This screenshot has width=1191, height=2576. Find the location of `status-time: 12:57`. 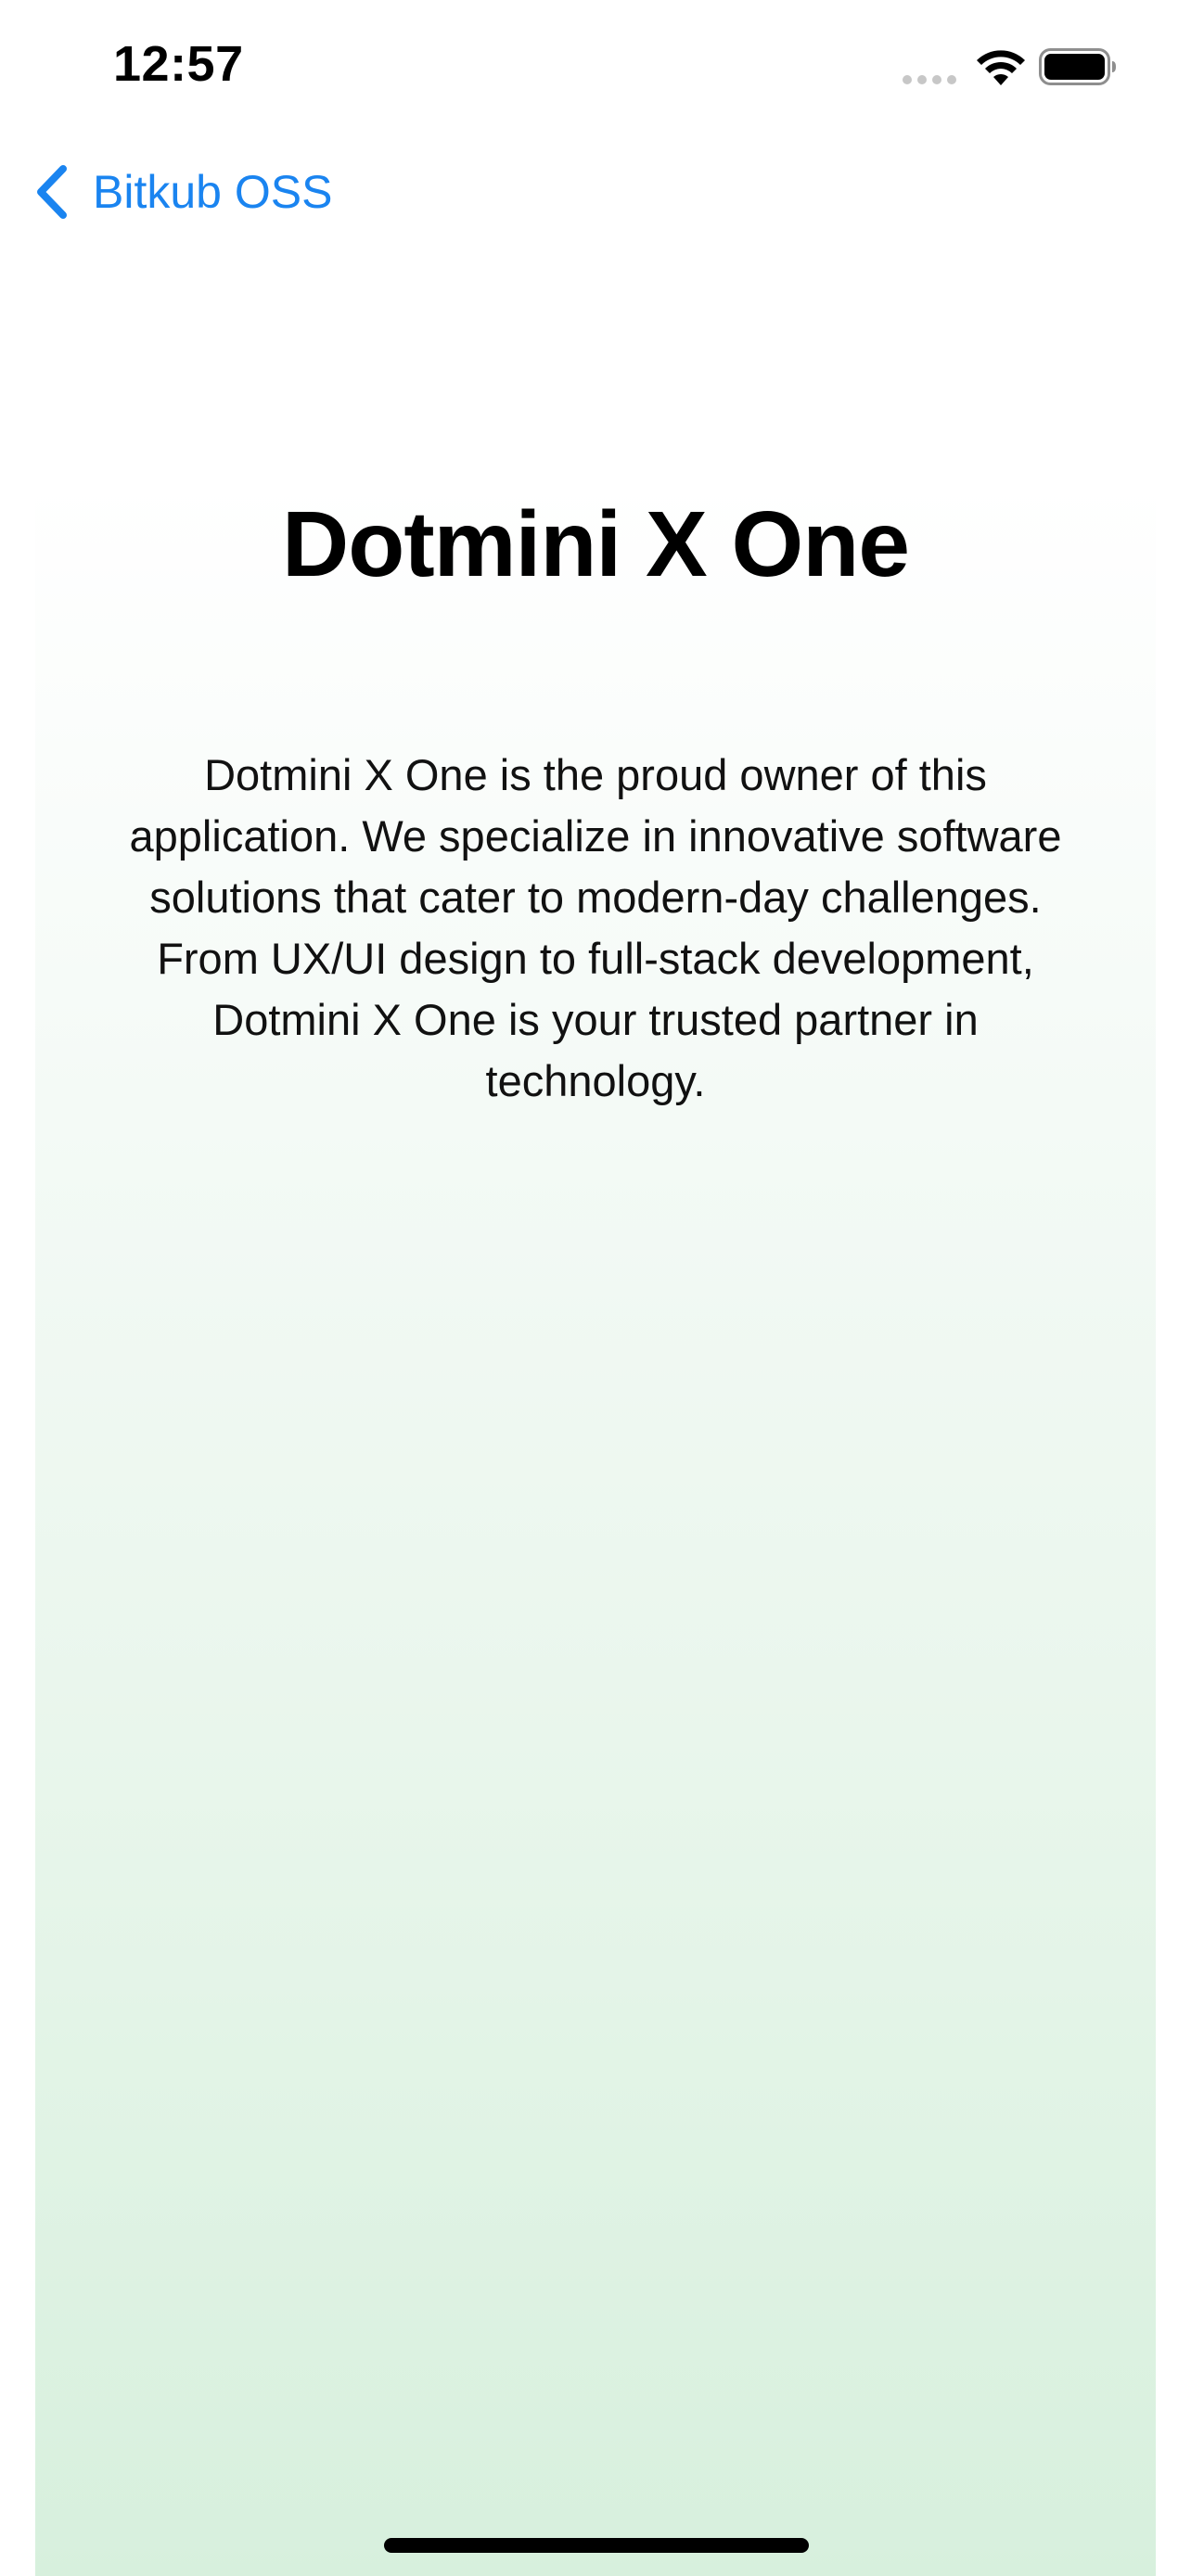

status-time: 12:57 is located at coordinates (178, 64).